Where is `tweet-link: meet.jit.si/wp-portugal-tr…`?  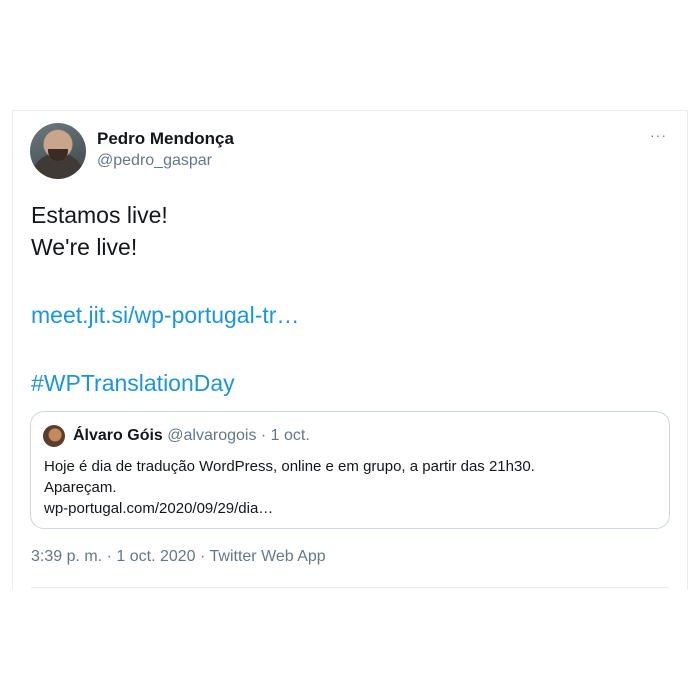 tweet-link: meet.jit.si/wp-portugal-tr… is located at coordinates (165, 315).